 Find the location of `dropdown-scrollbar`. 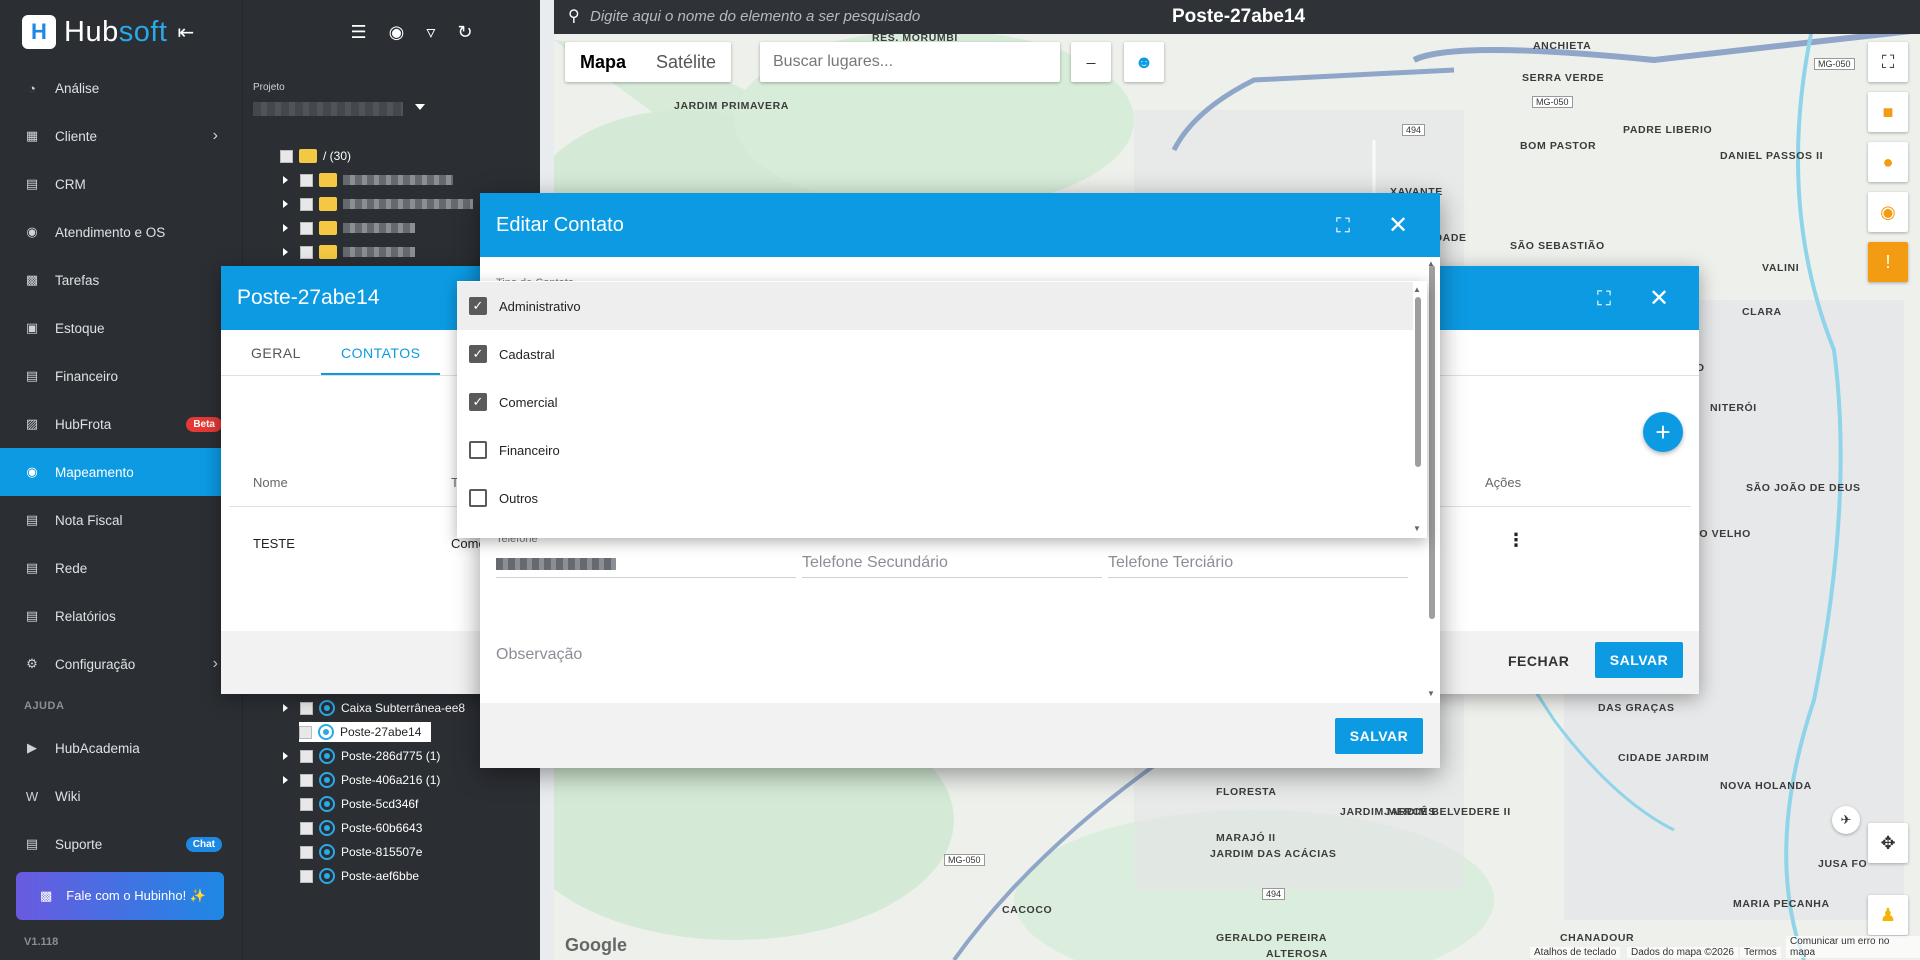

dropdown-scrollbar is located at coordinates (1418, 382).